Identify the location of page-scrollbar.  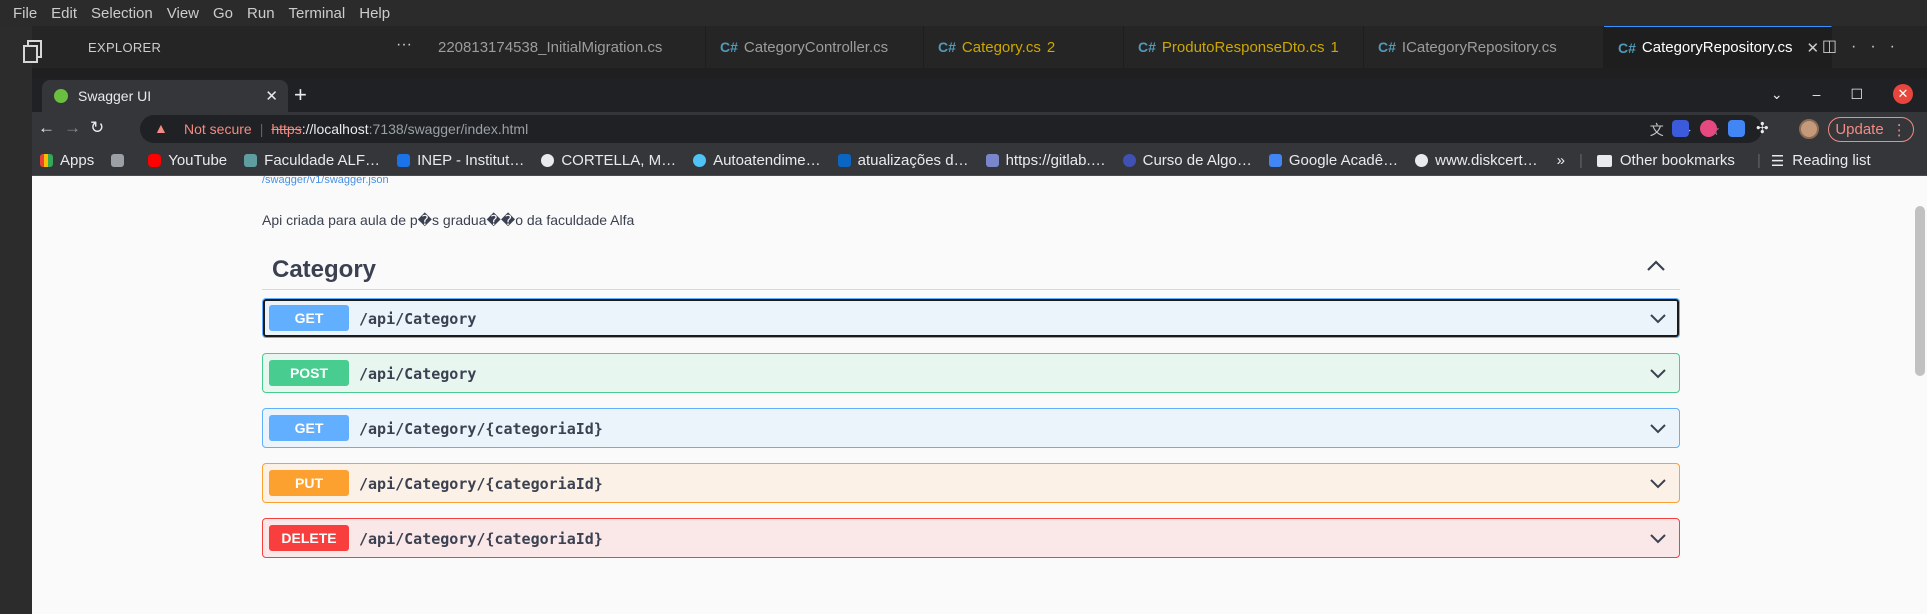
(1920, 291).